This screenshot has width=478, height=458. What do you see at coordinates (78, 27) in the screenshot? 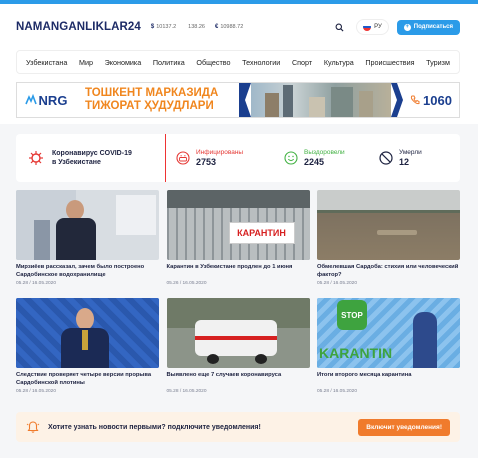
I see `site-logo: NAMANGANLIKLAR24` at bounding box center [78, 27].